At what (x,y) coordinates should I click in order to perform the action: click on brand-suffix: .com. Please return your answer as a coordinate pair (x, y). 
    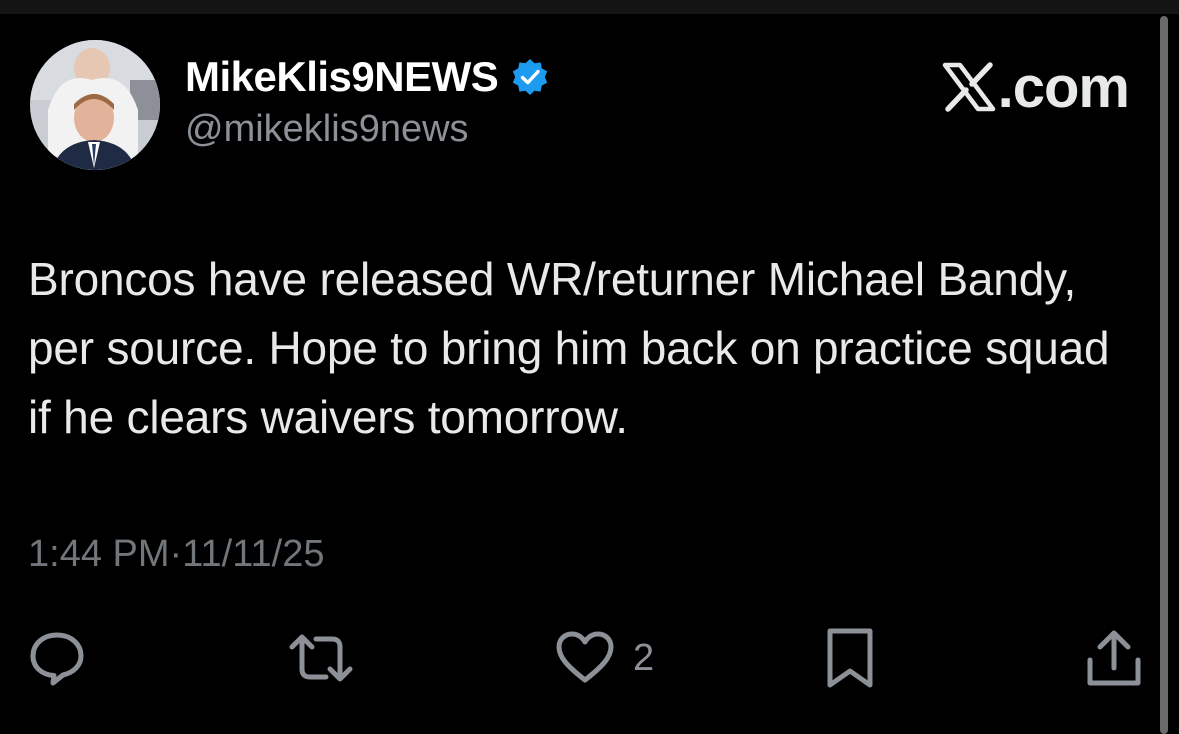
    Looking at the image, I should click on (1063, 87).